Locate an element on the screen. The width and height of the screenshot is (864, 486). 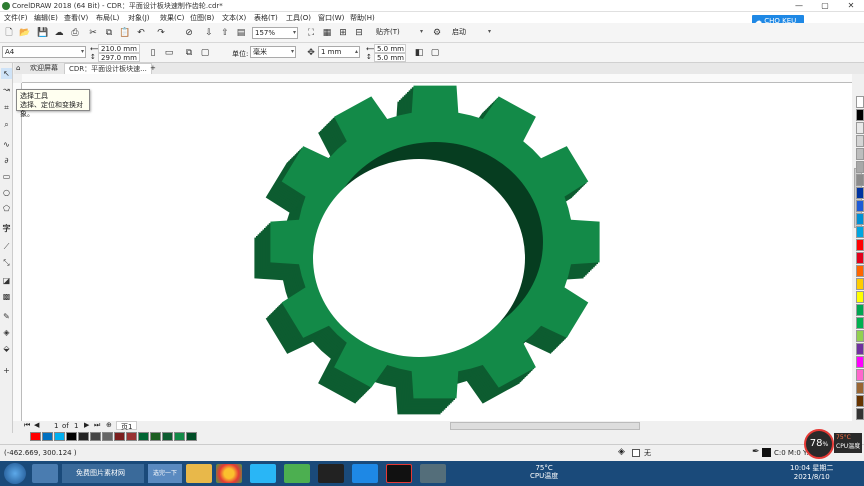
maximize-button: ▢ is located at coordinates (825, 6).